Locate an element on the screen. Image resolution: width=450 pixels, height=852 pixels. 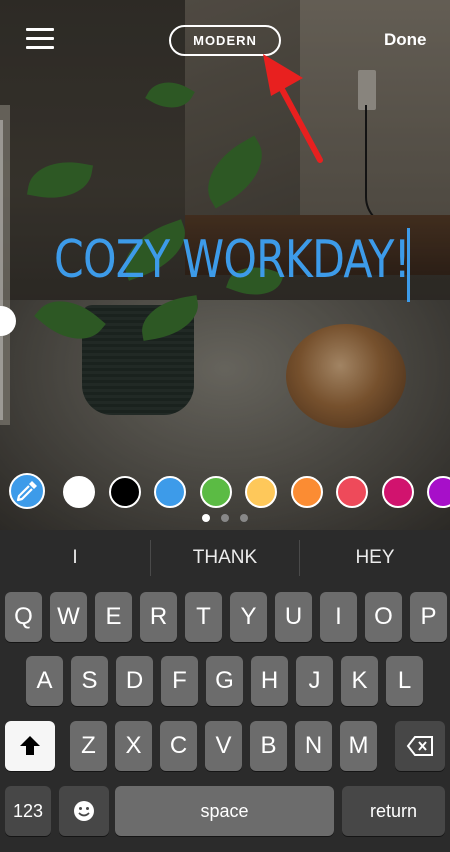
backspace-key is located at coordinates (420, 746).